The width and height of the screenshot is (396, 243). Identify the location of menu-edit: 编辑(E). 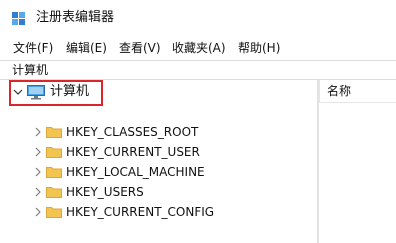
(86, 48).